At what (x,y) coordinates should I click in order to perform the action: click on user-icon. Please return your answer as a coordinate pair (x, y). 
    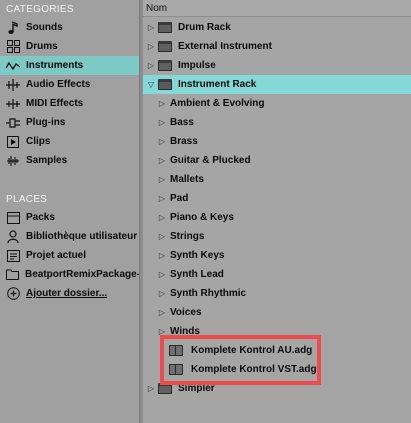
    Looking at the image, I should click on (13, 237).